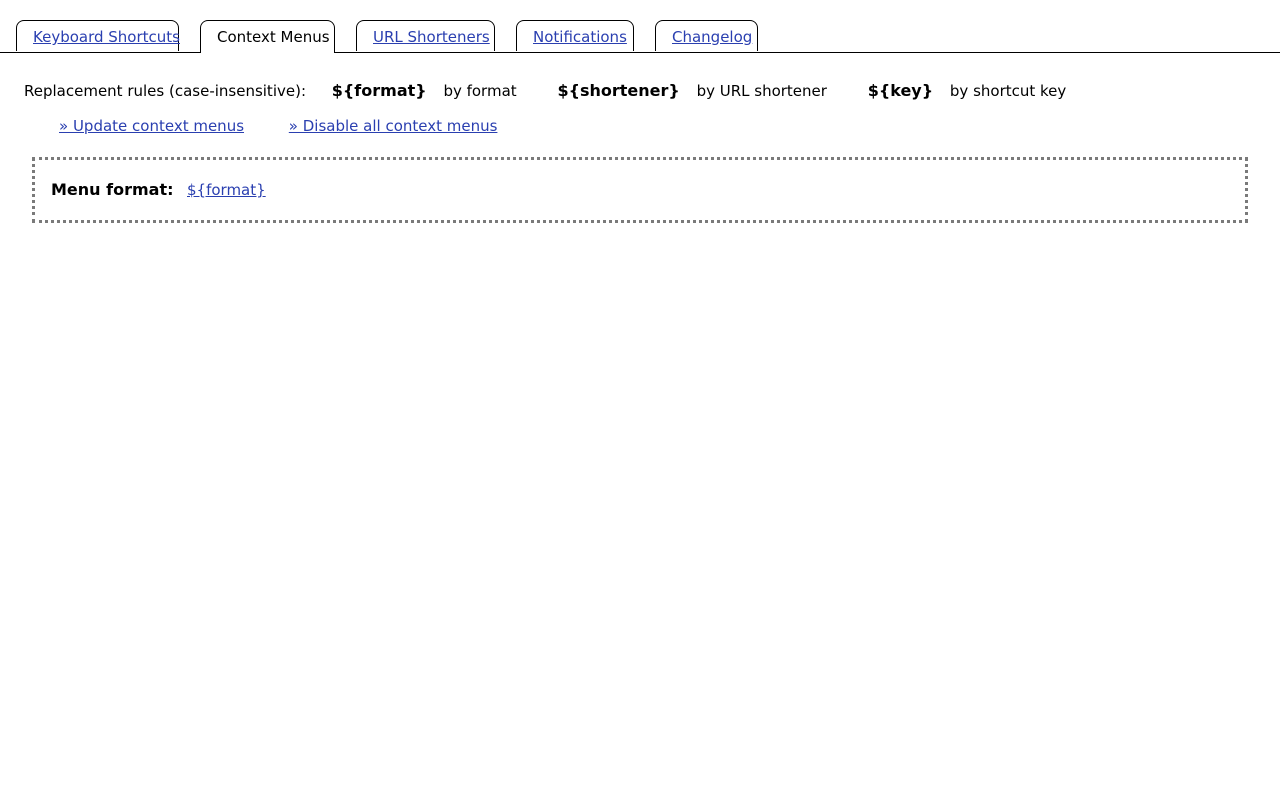 The image size is (1280, 800). I want to click on tab-context-menus-label: Context Menus, so click(273, 37).